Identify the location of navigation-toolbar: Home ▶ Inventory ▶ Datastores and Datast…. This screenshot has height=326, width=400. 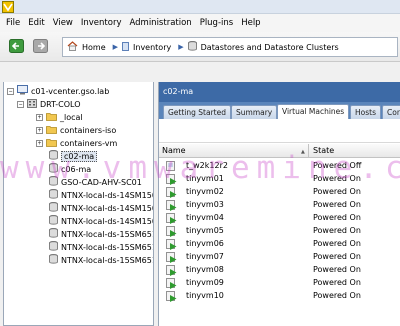
(200, 47).